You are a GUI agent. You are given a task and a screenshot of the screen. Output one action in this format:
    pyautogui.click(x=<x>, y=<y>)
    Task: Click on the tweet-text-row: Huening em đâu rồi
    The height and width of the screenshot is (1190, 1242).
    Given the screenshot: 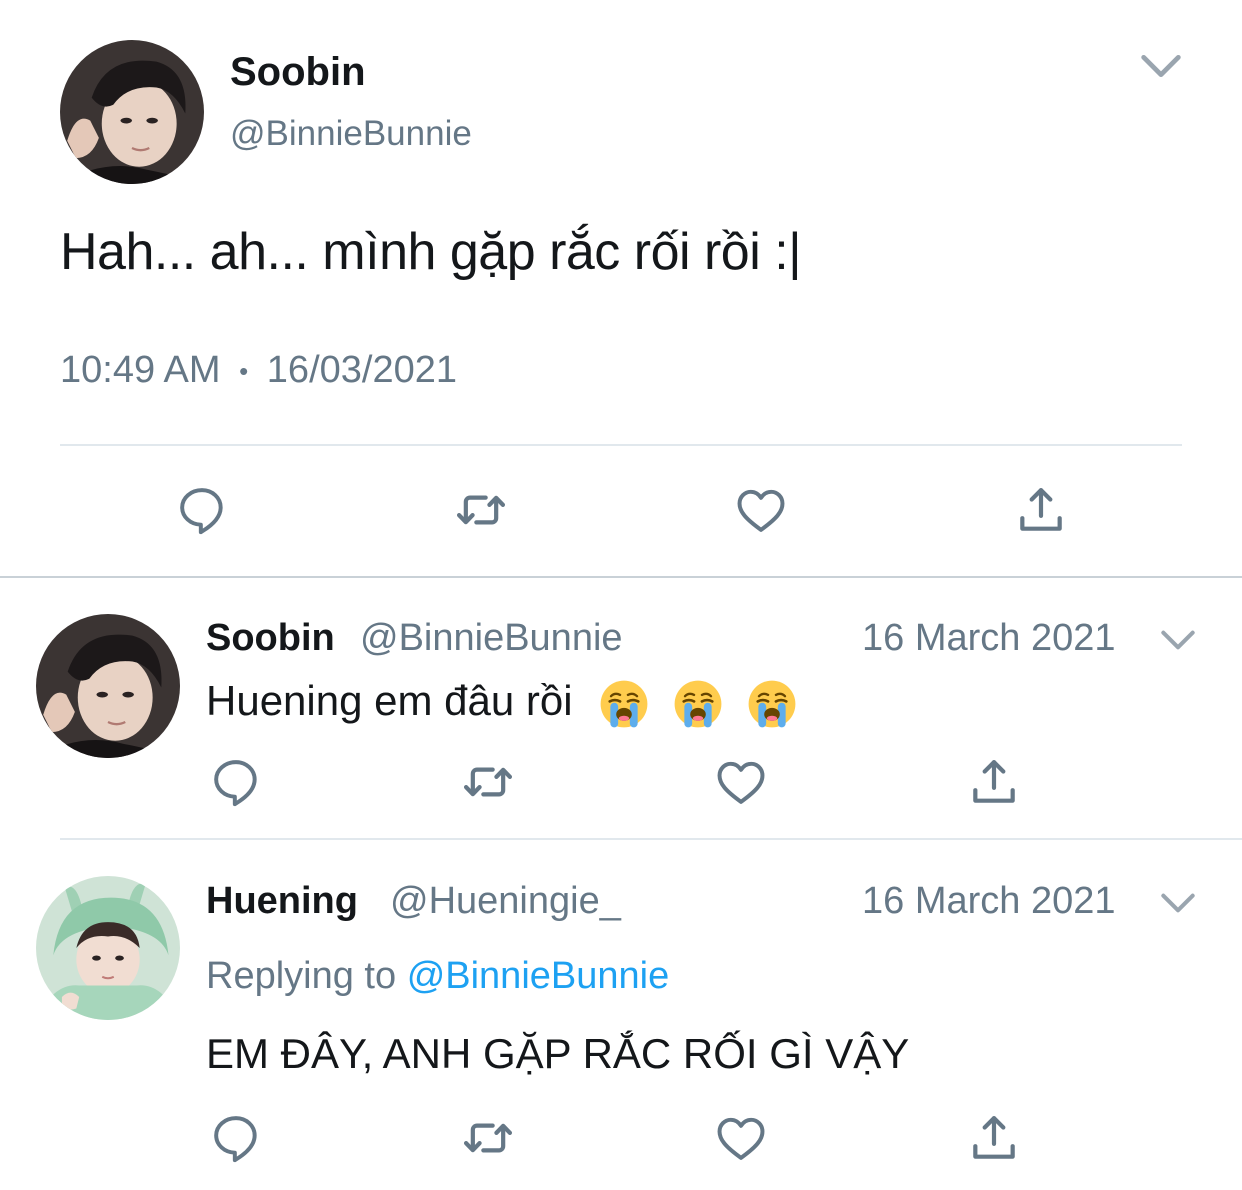 What is the action you would take?
    pyautogui.click(x=502, y=703)
    